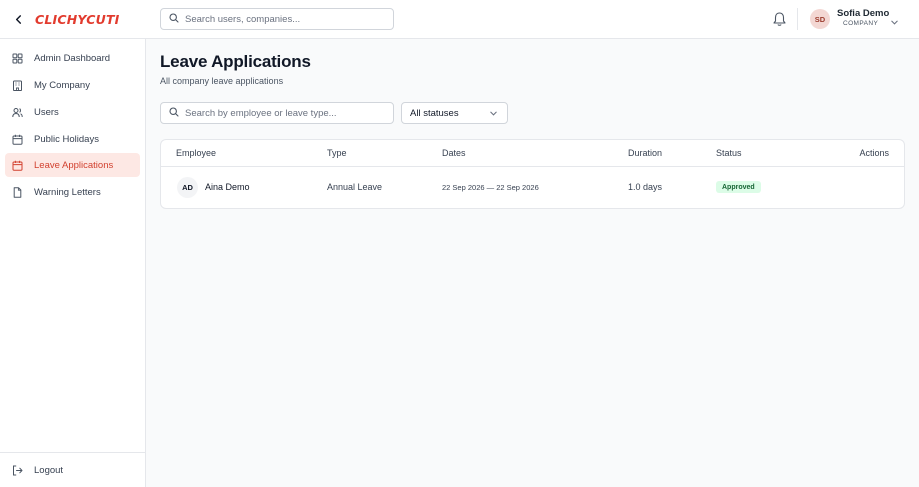 The width and height of the screenshot is (919, 487). I want to click on sidebar-item-label: My Company, so click(62, 85).